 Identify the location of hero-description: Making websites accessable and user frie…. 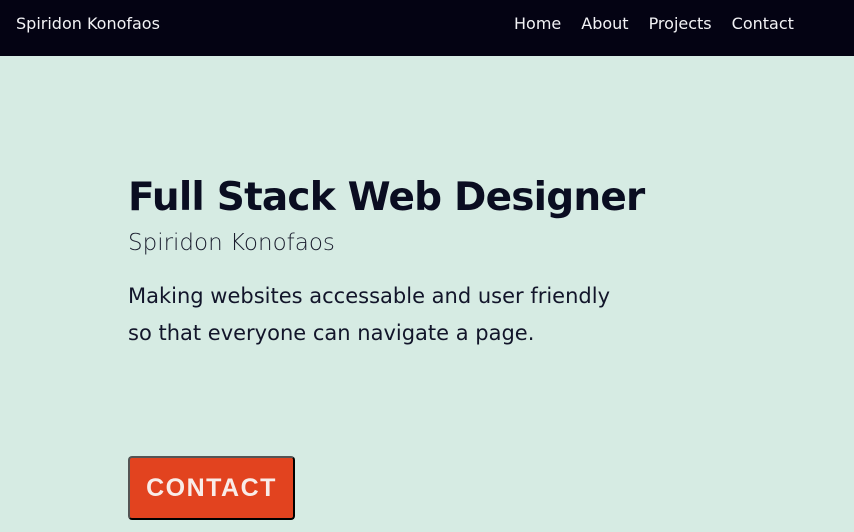
(369, 314).